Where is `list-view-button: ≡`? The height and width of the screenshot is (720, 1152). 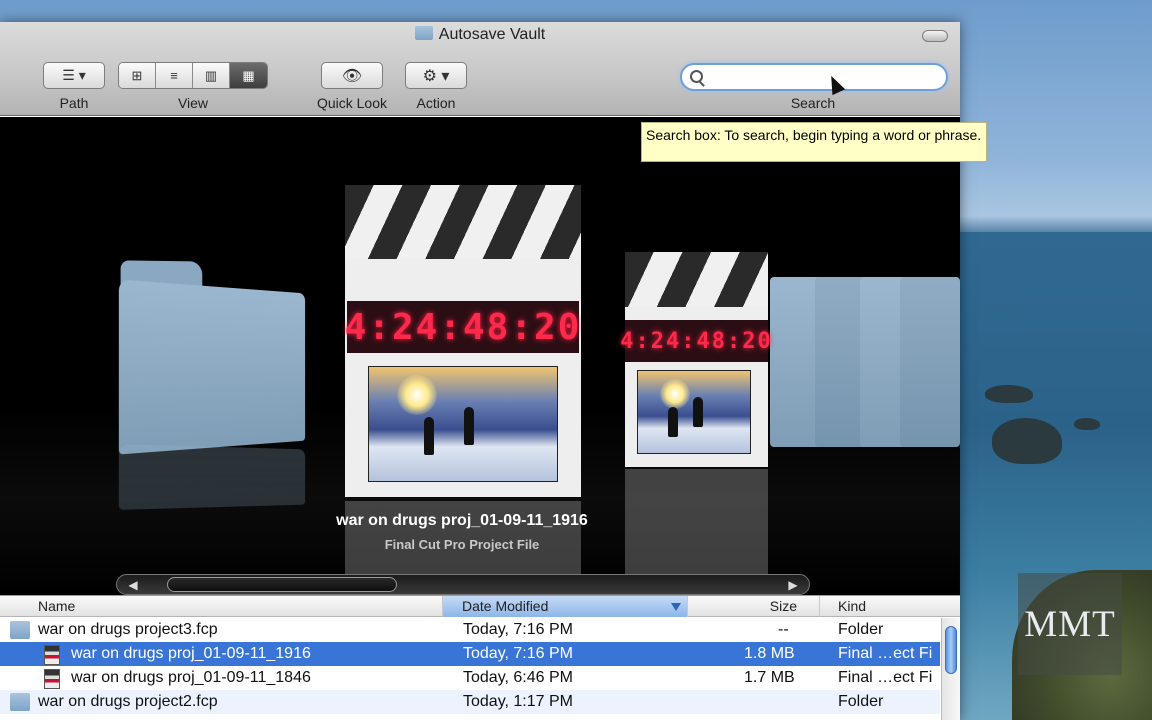
list-view-button: ≡ is located at coordinates (174, 75).